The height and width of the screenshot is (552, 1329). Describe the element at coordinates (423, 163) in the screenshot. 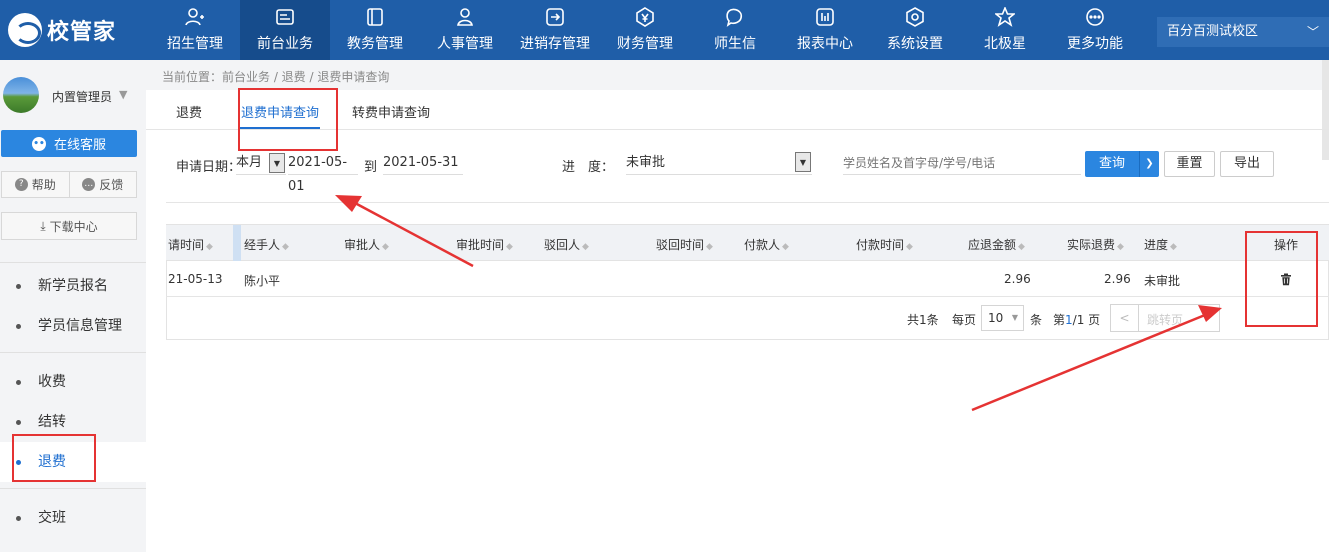

I see `date-to-input: 2021-05-31` at that location.